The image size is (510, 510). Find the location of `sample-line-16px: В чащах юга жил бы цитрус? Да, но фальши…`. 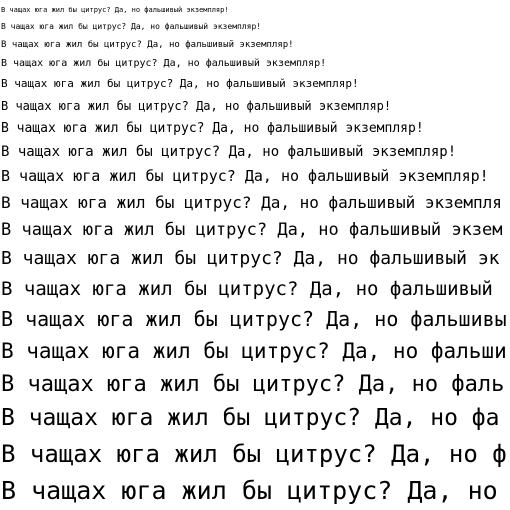

sample-line-16px: В чащах юга жил бы цитрус? Да, но фальши… is located at coordinates (251, 202).